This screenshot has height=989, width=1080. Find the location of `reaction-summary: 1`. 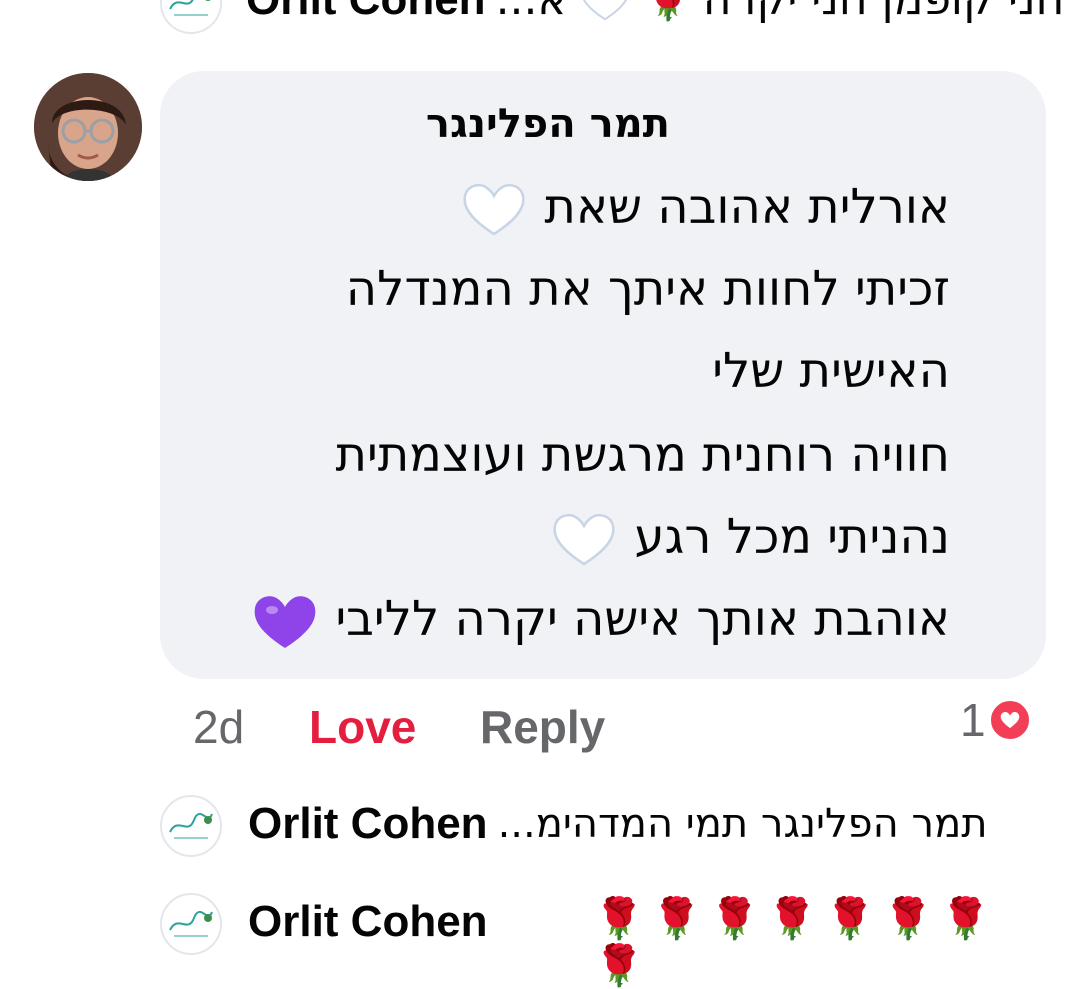

reaction-summary: 1 is located at coordinates (996, 720).